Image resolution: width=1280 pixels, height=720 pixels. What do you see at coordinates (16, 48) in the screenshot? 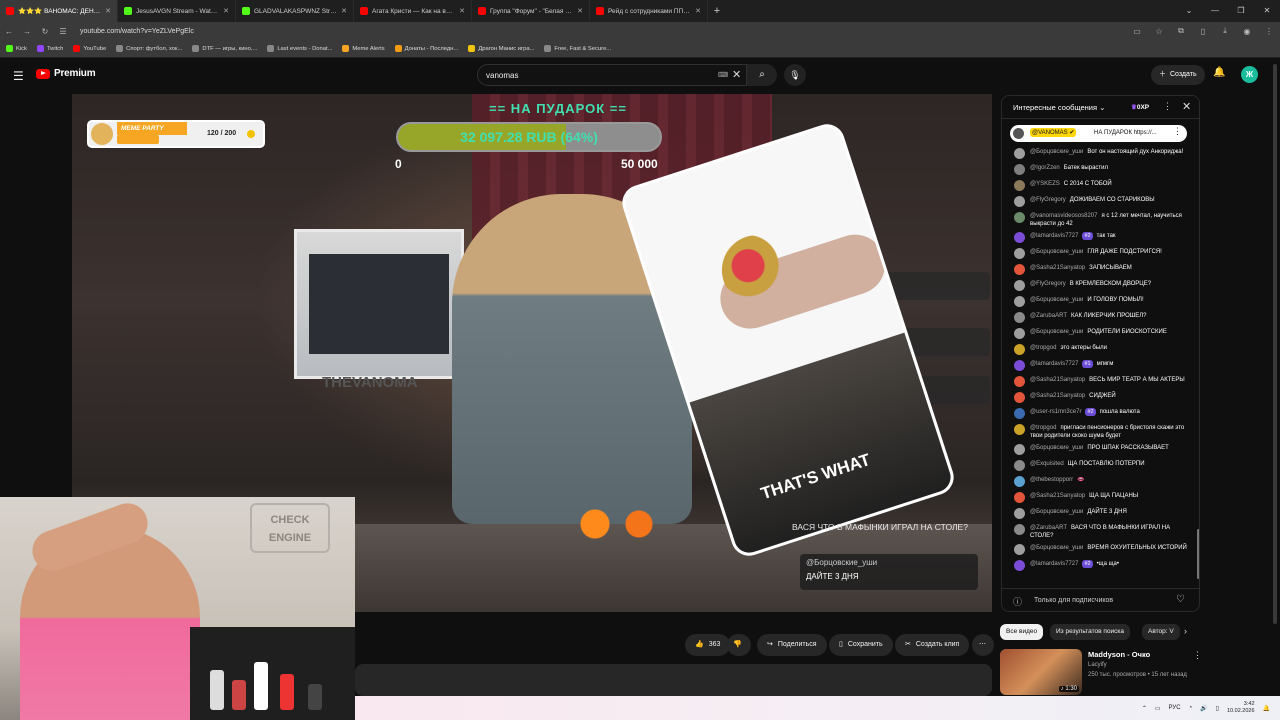
I see `bookmark-item: Kick` at bounding box center [16, 48].